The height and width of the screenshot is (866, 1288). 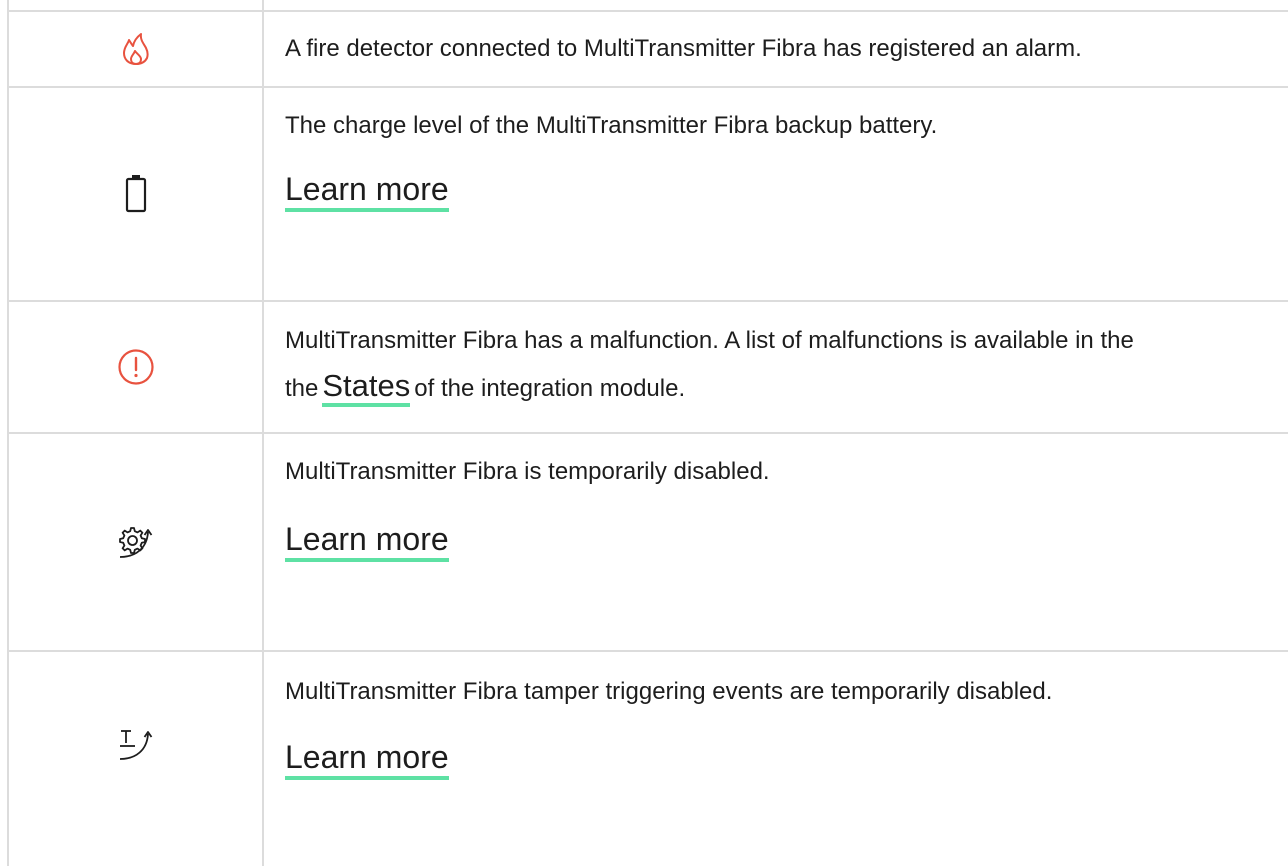 What do you see at coordinates (550, 388) in the screenshot?
I see `description-text-after: of the integration module.` at bounding box center [550, 388].